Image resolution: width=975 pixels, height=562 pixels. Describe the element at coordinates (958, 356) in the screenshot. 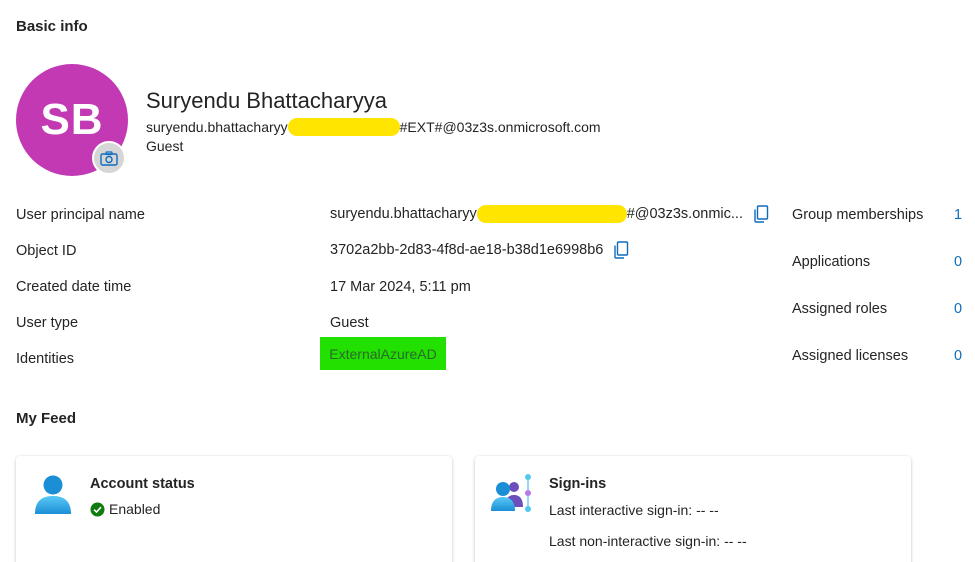

I see `stat-link-assigned-licenses: 0` at that location.